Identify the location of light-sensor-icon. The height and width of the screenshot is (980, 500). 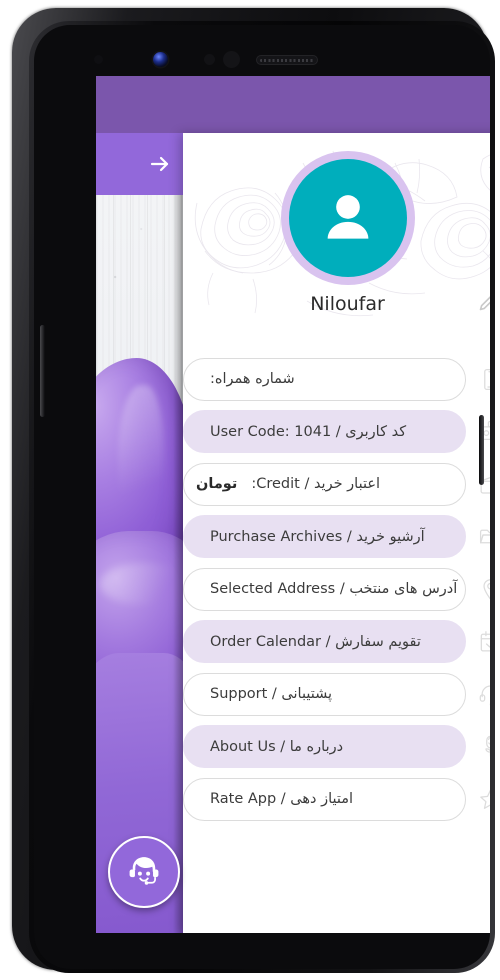
(209, 59).